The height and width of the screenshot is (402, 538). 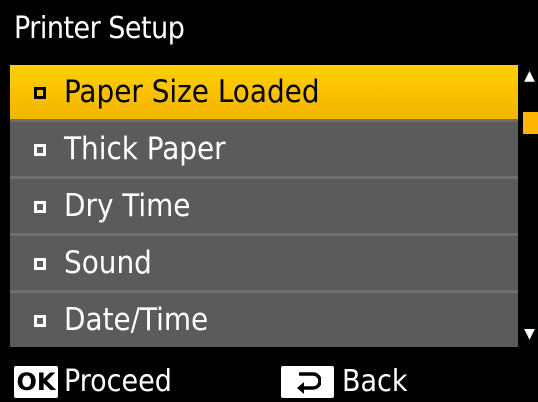 I want to click on proceed-label: Proceed, so click(x=118, y=381).